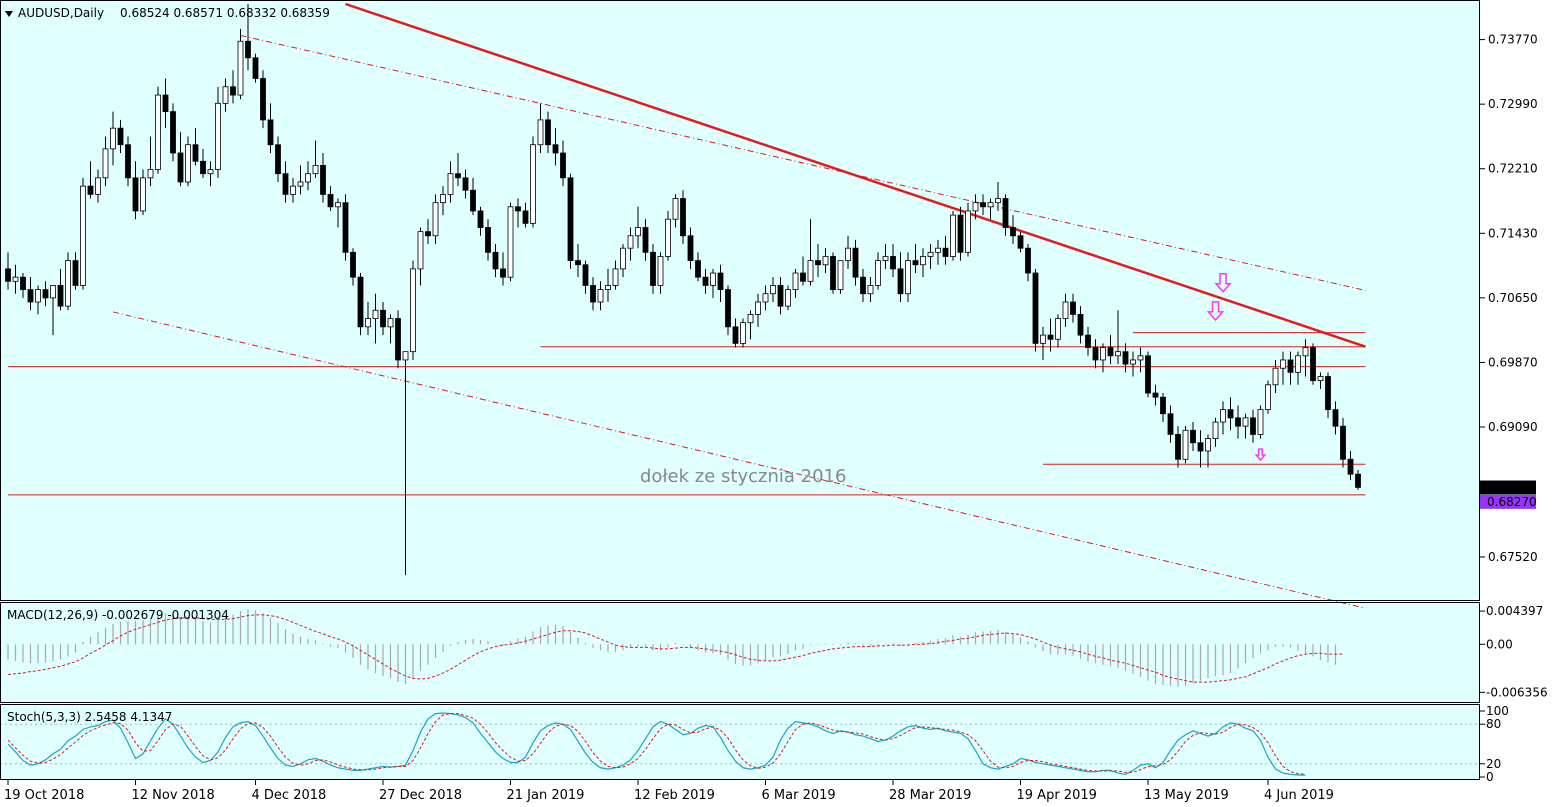 This screenshot has height=807, width=1552. What do you see at coordinates (44, 795) in the screenshot?
I see `date-tick-label: 19 Oct 2018` at bounding box center [44, 795].